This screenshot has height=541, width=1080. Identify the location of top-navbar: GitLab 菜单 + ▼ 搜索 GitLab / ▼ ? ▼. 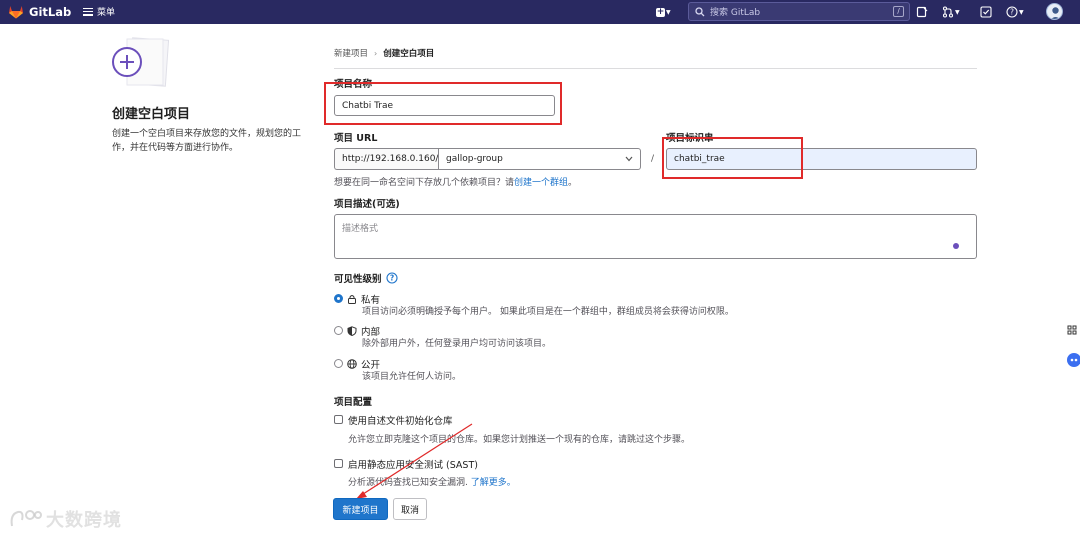
(540, 12).